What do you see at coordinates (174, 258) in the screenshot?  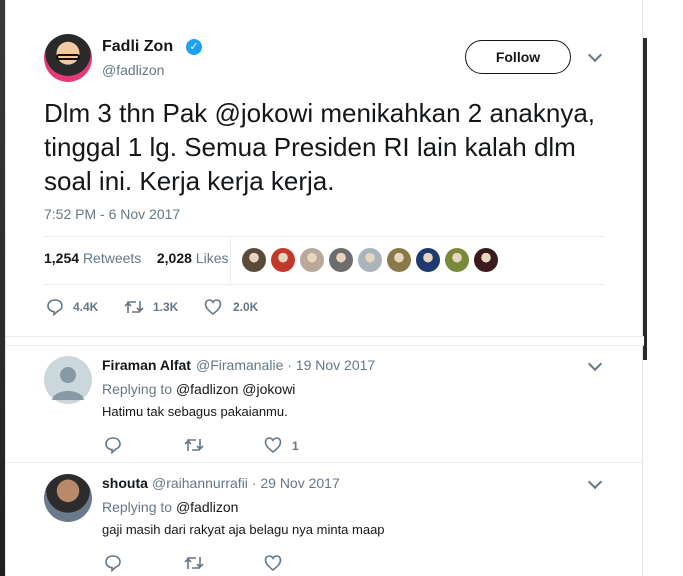 I see `likes-count: 2,028` at bounding box center [174, 258].